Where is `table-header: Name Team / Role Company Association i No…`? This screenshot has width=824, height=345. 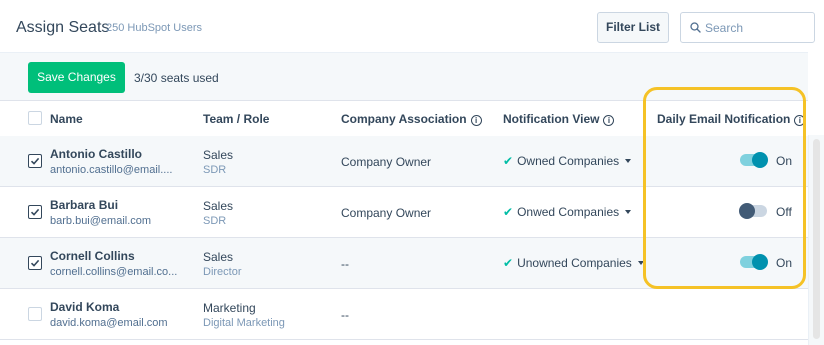
table-header: Name Team / Role Company Association i No… is located at coordinates (404, 118).